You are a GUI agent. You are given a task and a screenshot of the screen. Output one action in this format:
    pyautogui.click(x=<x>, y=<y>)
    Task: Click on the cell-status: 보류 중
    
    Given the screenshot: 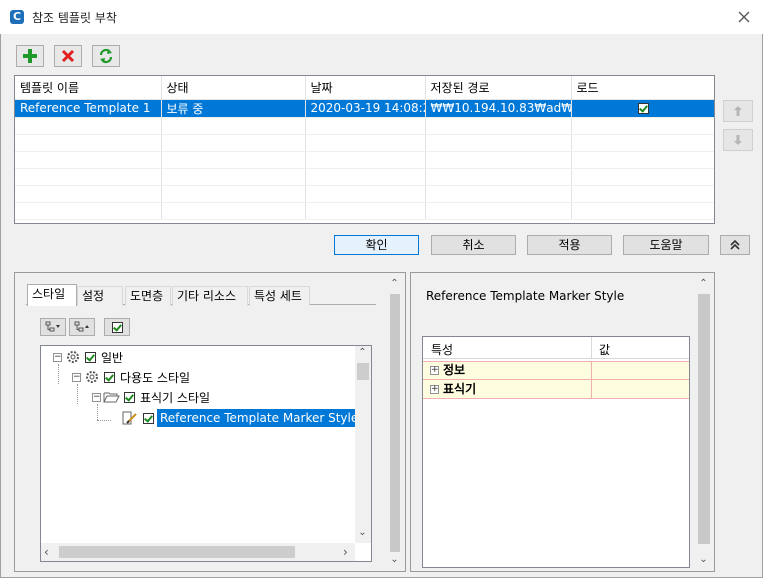 What is the action you would take?
    pyautogui.click(x=233, y=108)
    